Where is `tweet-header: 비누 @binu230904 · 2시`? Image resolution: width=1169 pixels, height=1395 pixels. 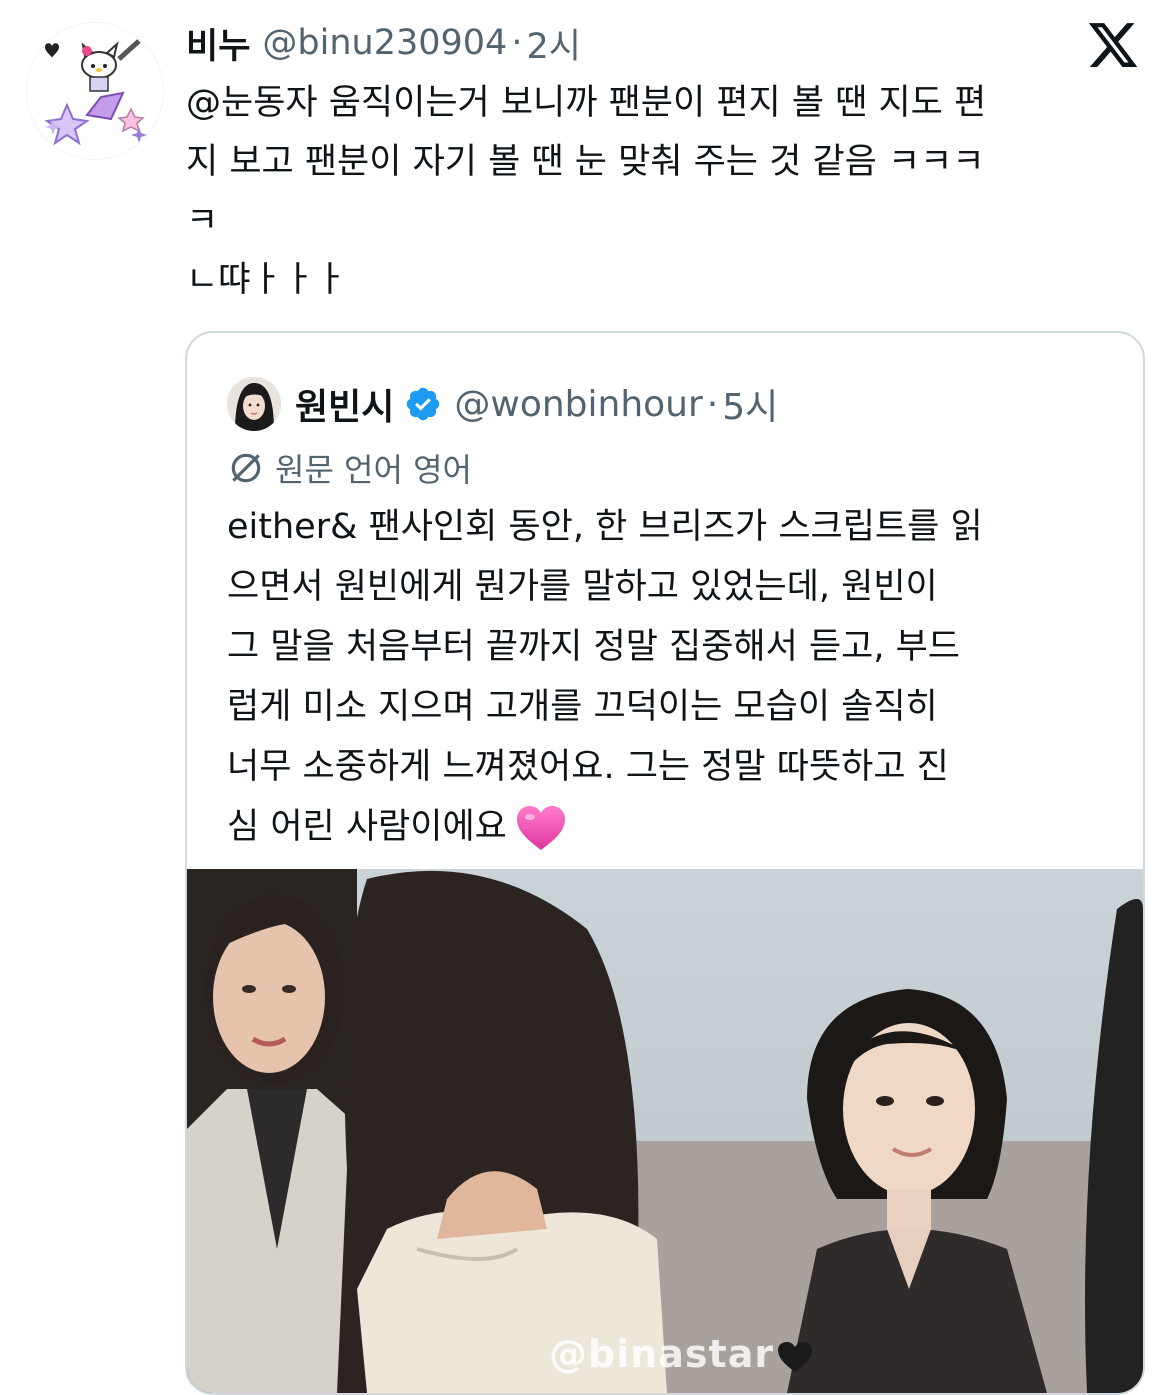 tweet-header: 비누 @binu230904 · 2시 is located at coordinates (383, 43).